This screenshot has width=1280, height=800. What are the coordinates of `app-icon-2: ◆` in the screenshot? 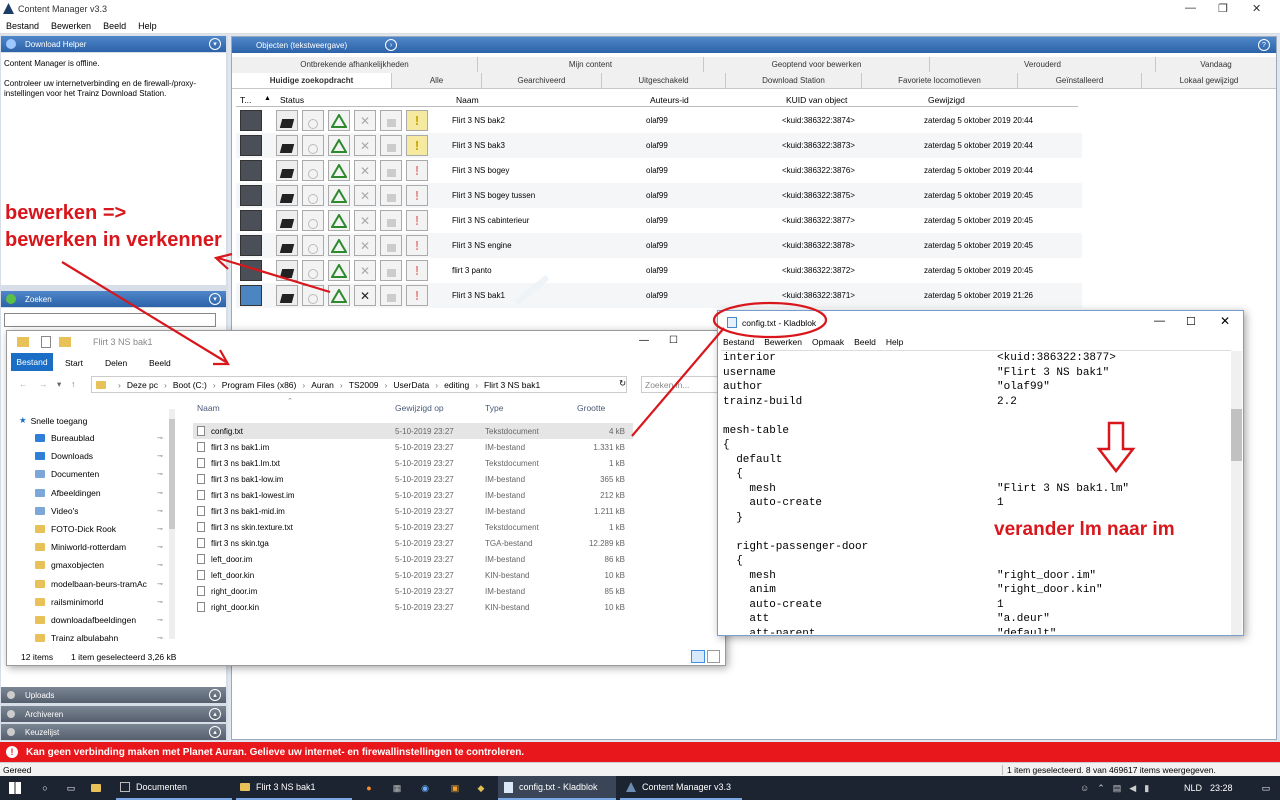 It's located at (481, 788).